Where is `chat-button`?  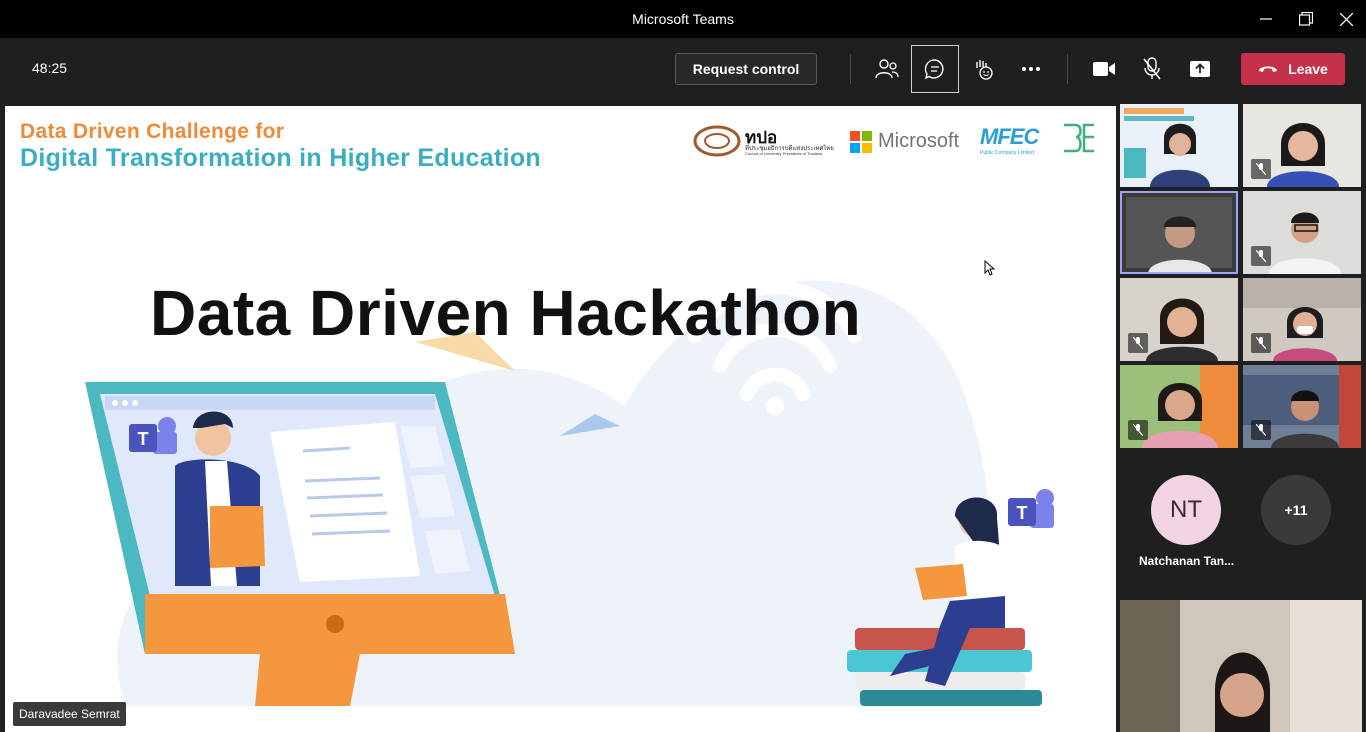
chat-button is located at coordinates (935, 69).